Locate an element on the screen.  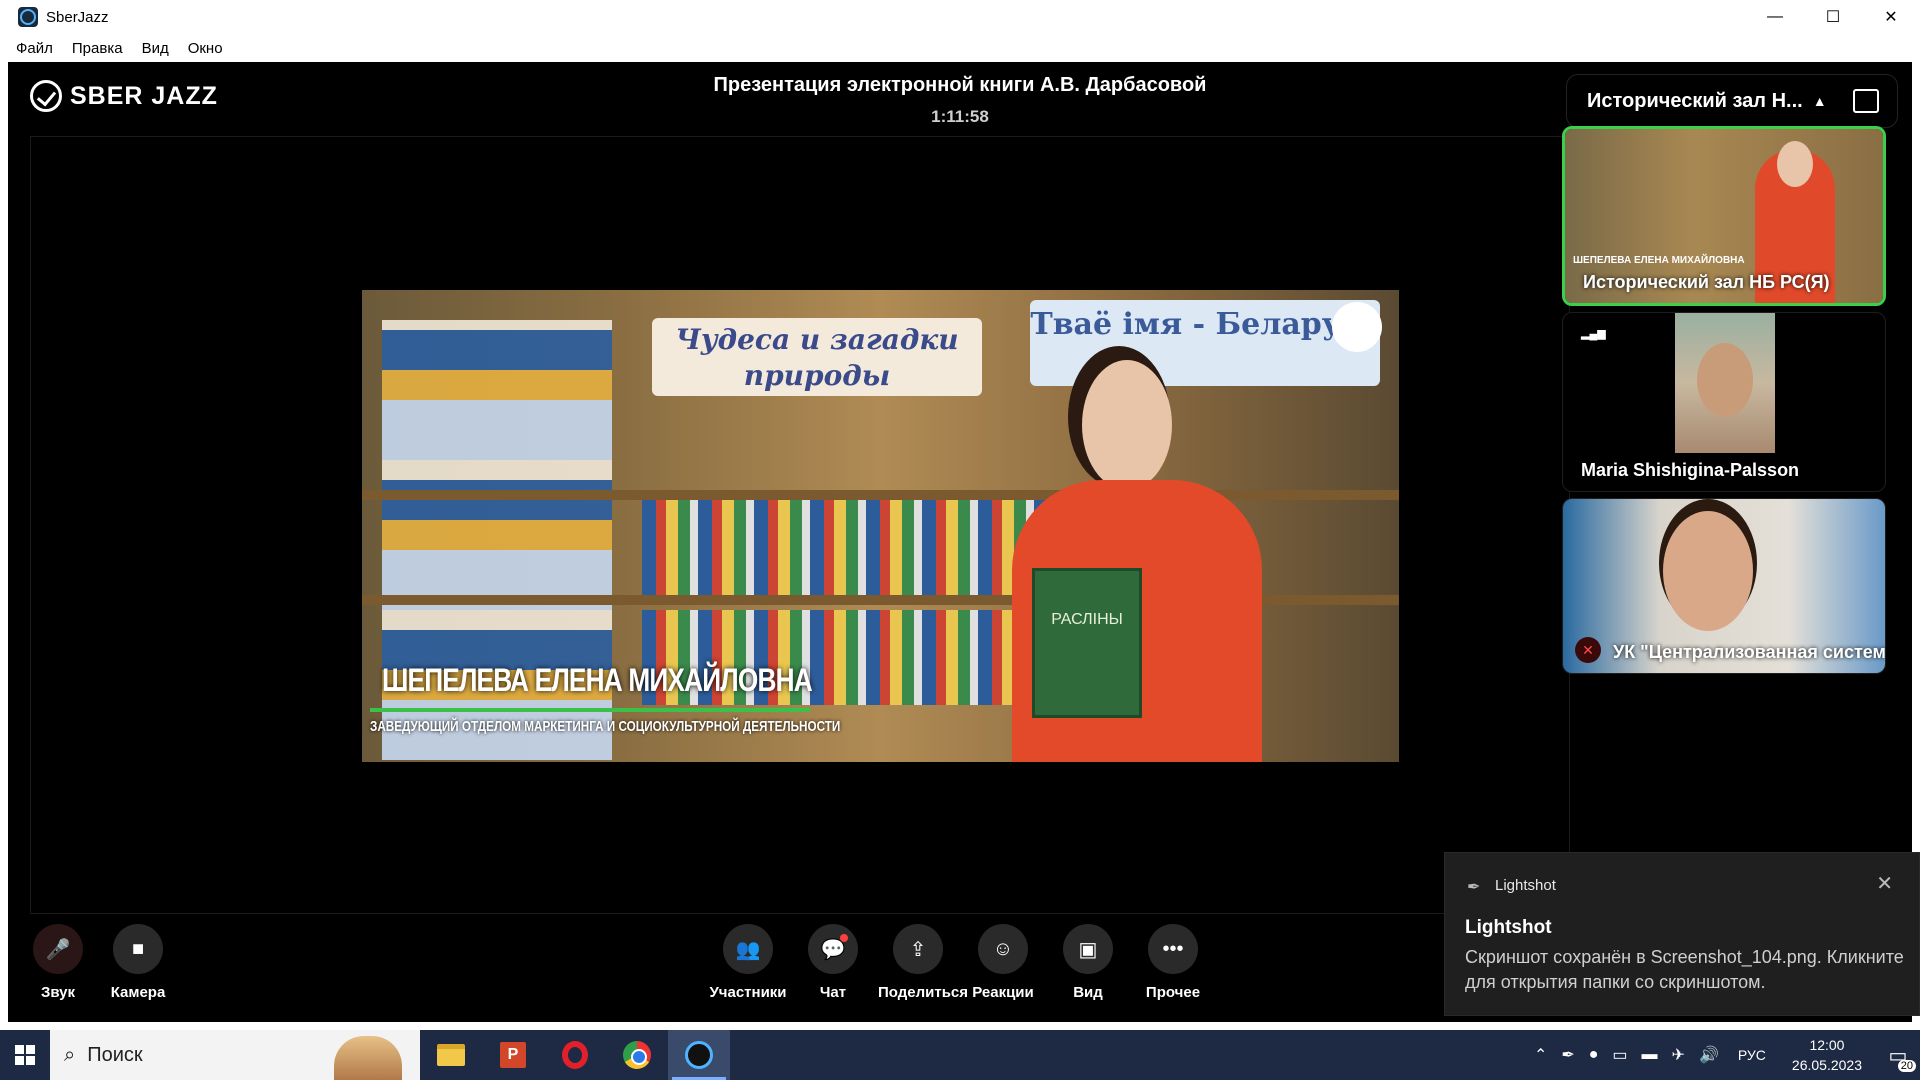
taskbar-file-explorer is located at coordinates (451, 1055).